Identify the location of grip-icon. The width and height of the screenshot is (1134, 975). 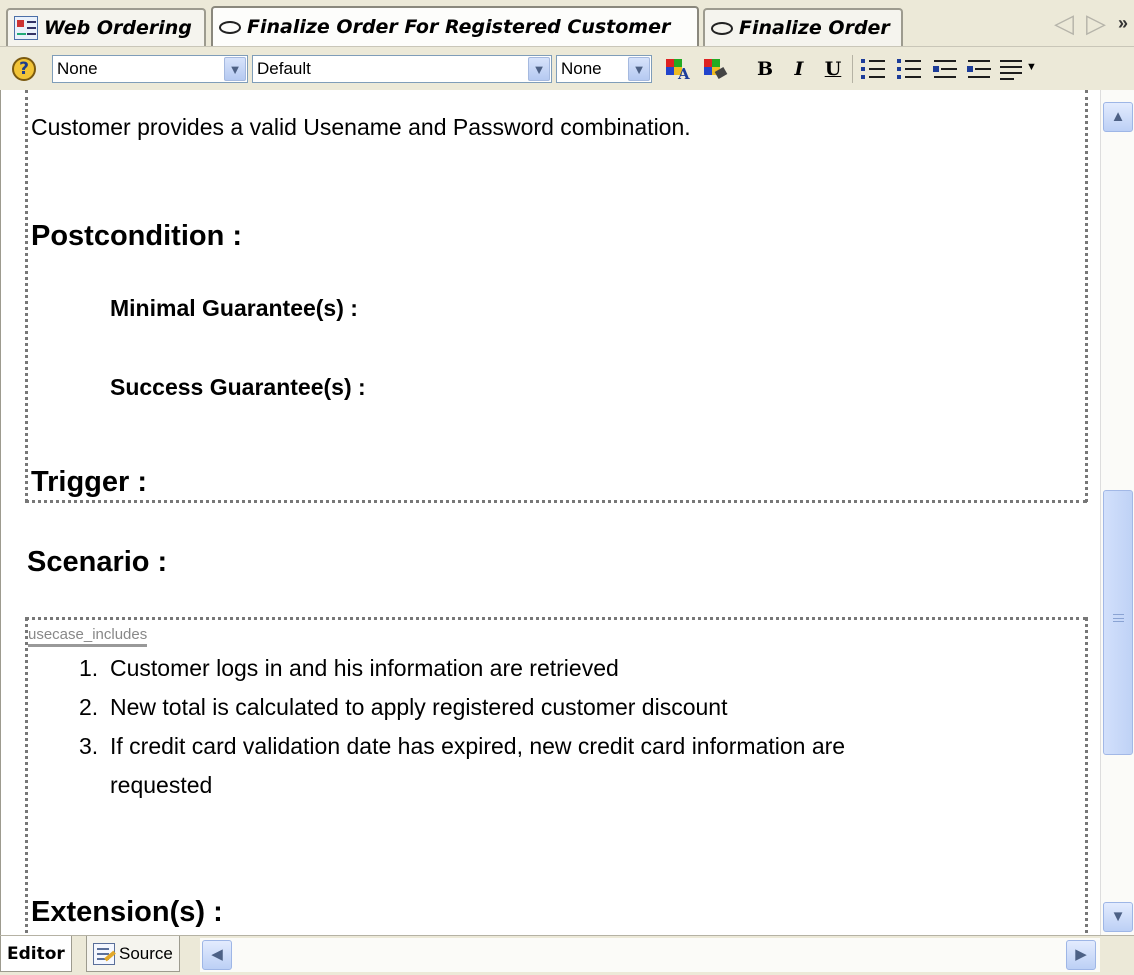
(1118, 618).